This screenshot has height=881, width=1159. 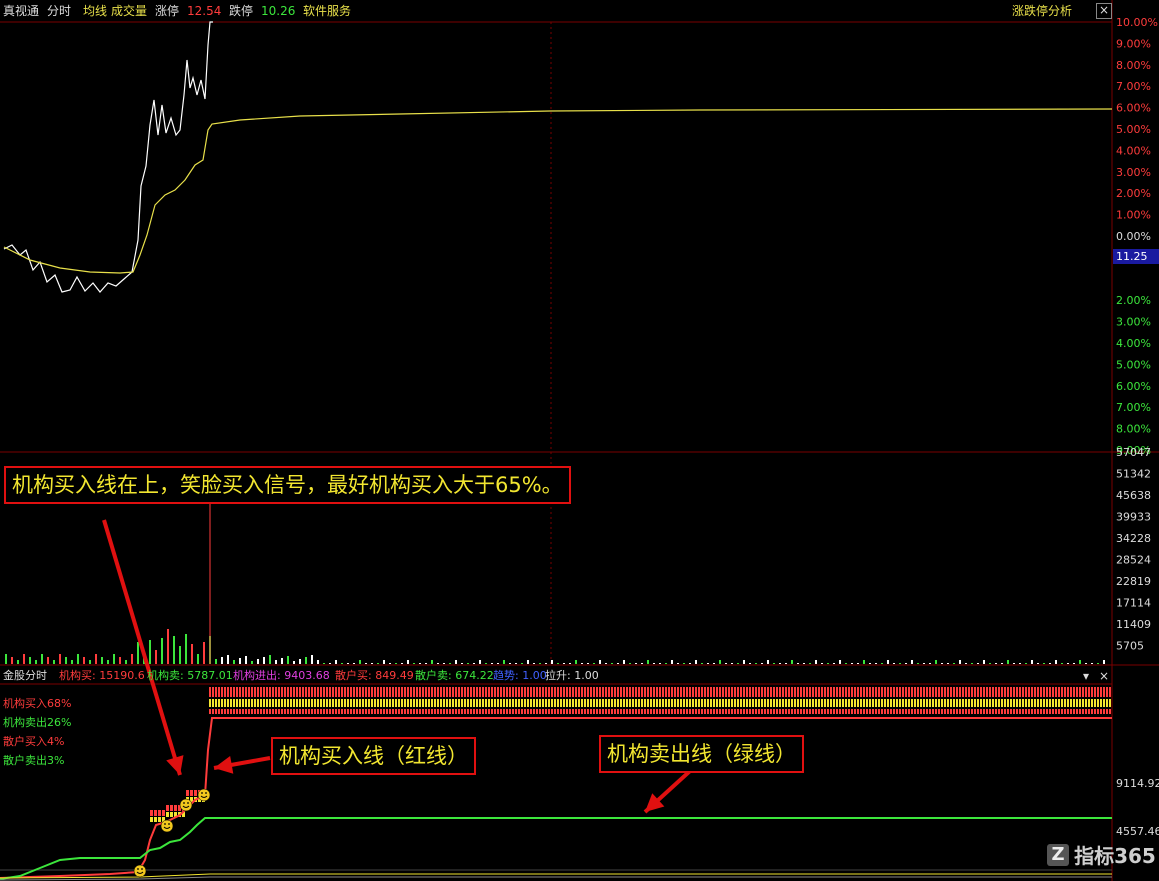 I want to click on dropdown-icon: ▾, so click(x=1086, y=676).